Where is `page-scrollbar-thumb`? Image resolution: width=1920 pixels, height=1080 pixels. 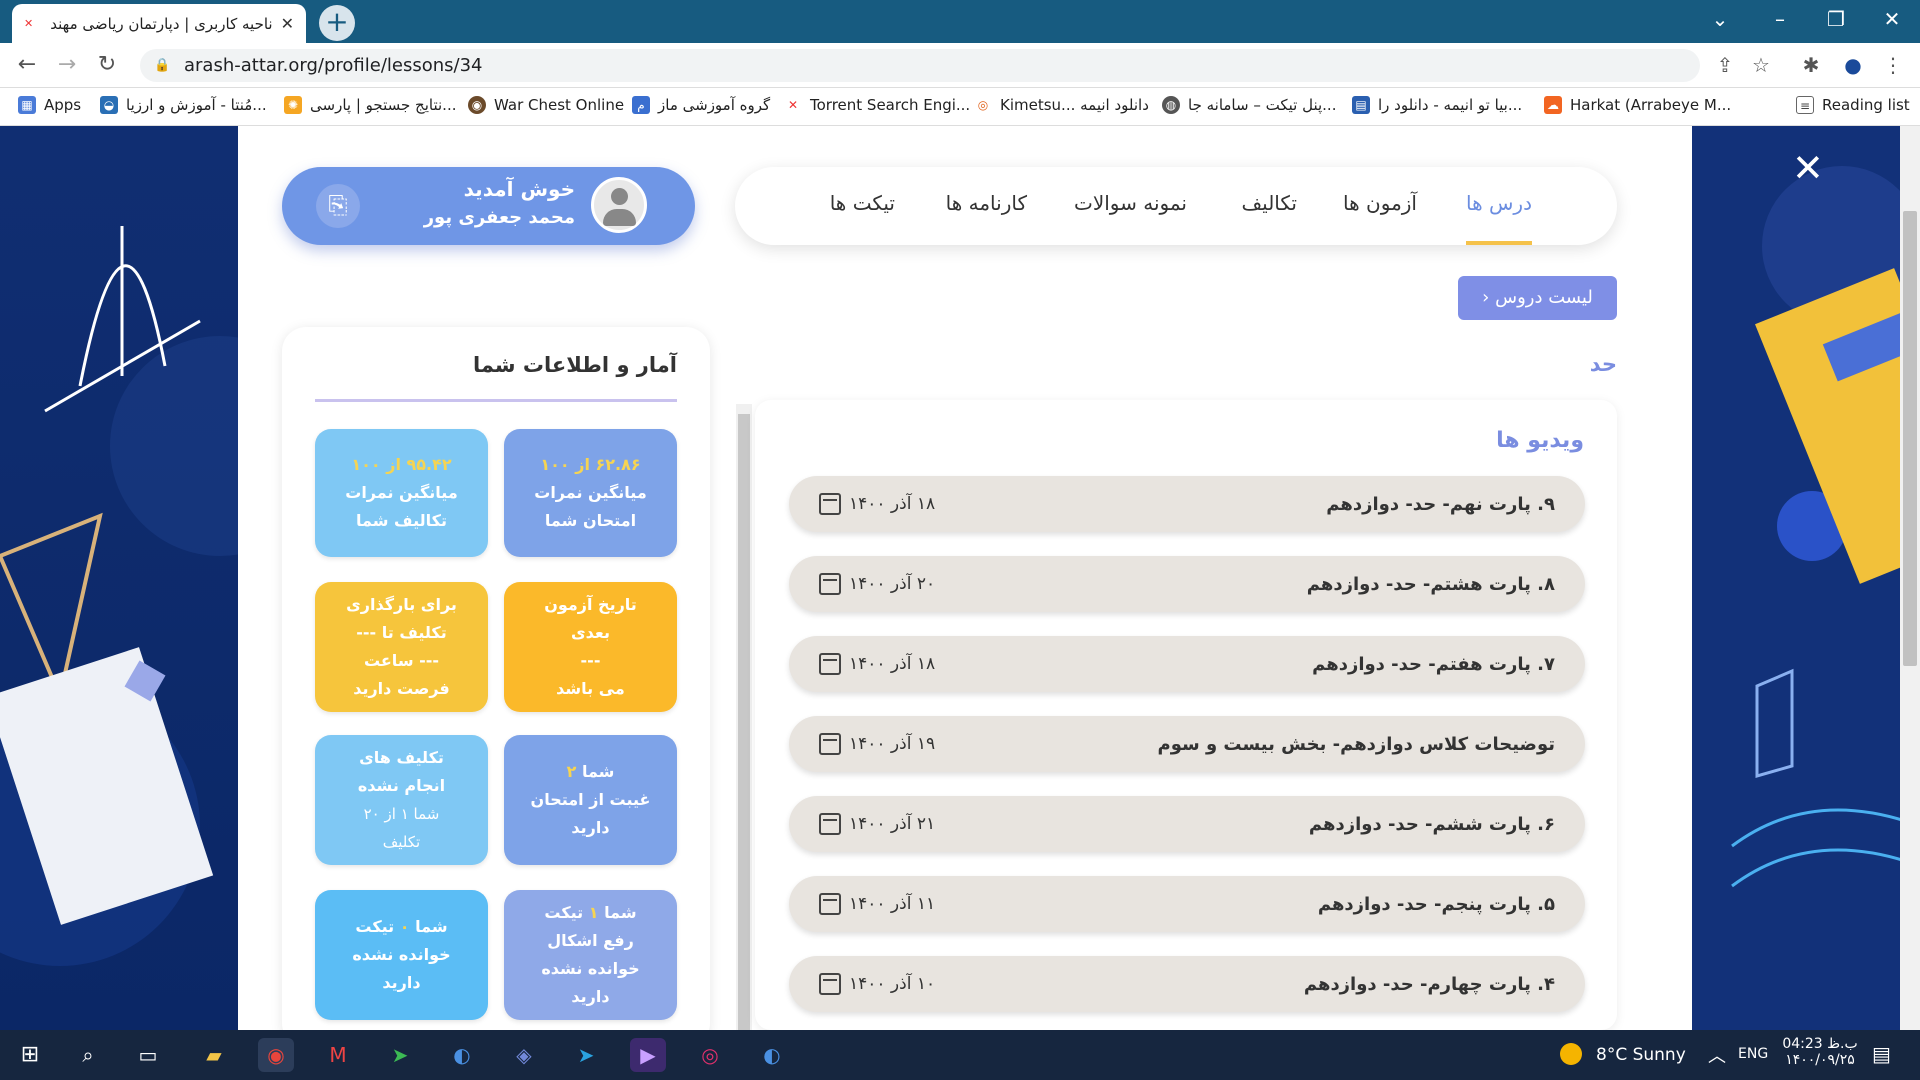 page-scrollbar-thumb is located at coordinates (1910, 438).